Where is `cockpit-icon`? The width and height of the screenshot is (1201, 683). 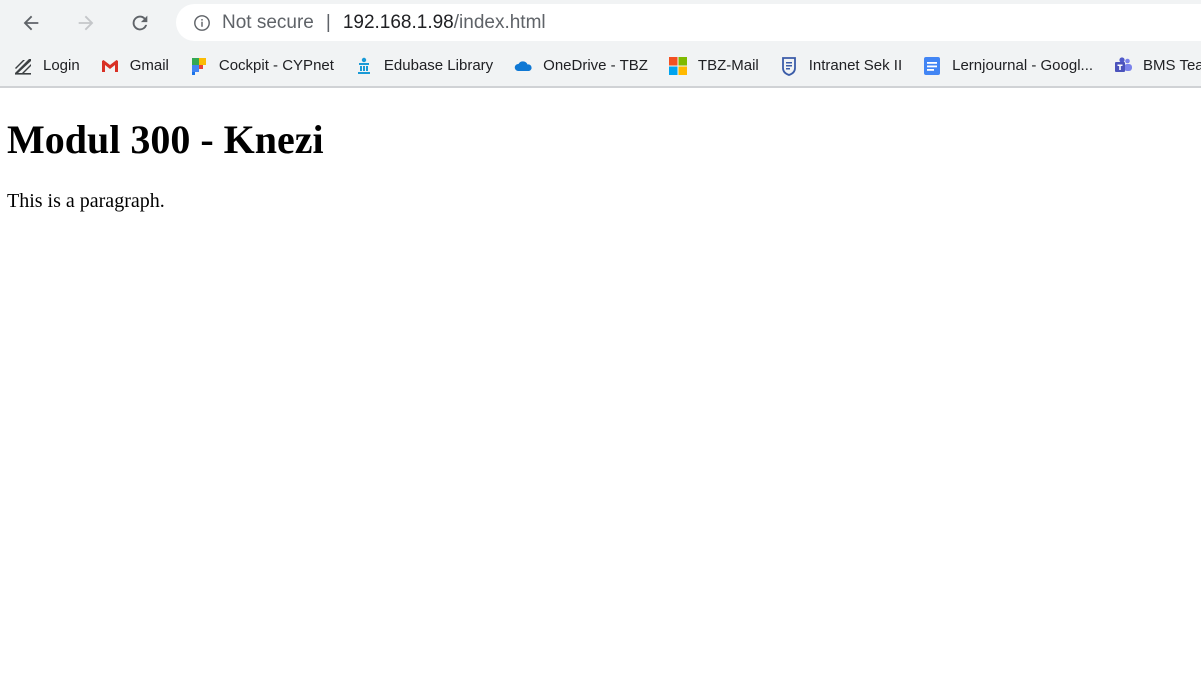
cockpit-icon is located at coordinates (199, 66).